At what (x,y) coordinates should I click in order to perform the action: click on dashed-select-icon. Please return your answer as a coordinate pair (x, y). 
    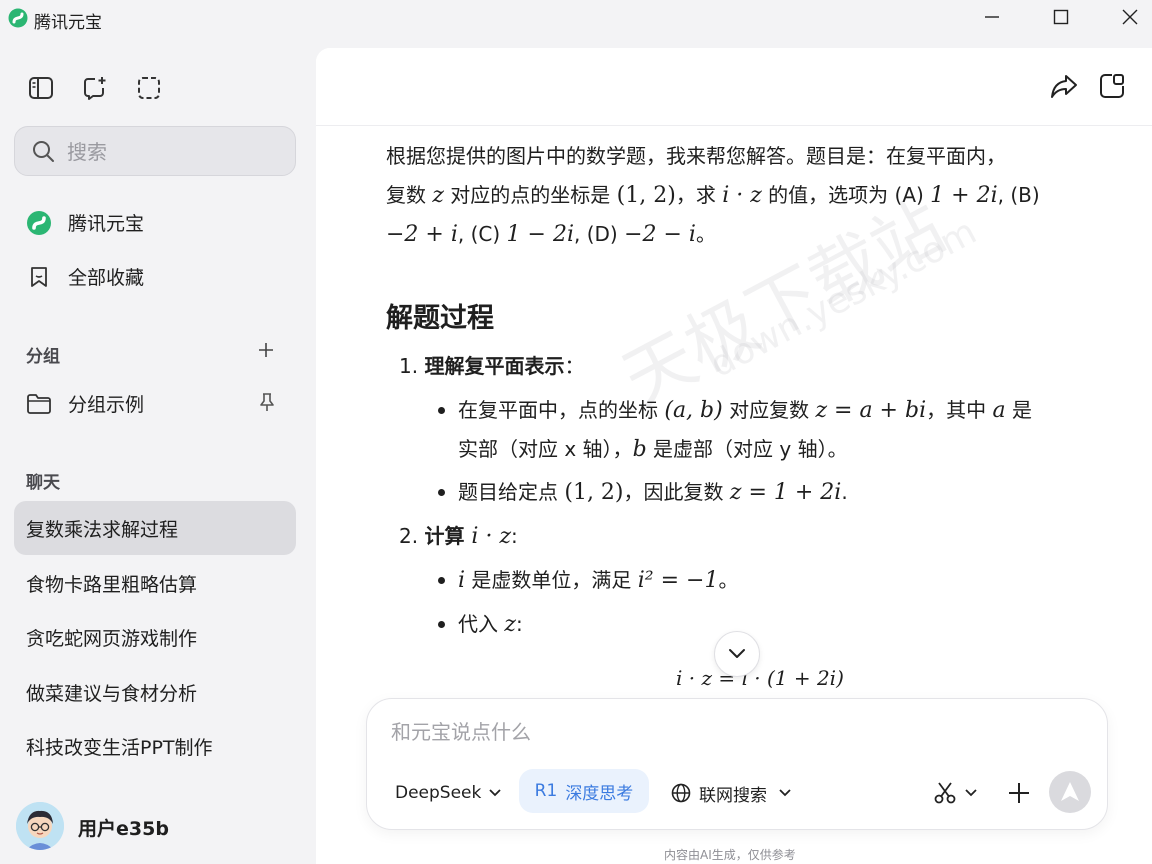
    Looking at the image, I should click on (149, 88).